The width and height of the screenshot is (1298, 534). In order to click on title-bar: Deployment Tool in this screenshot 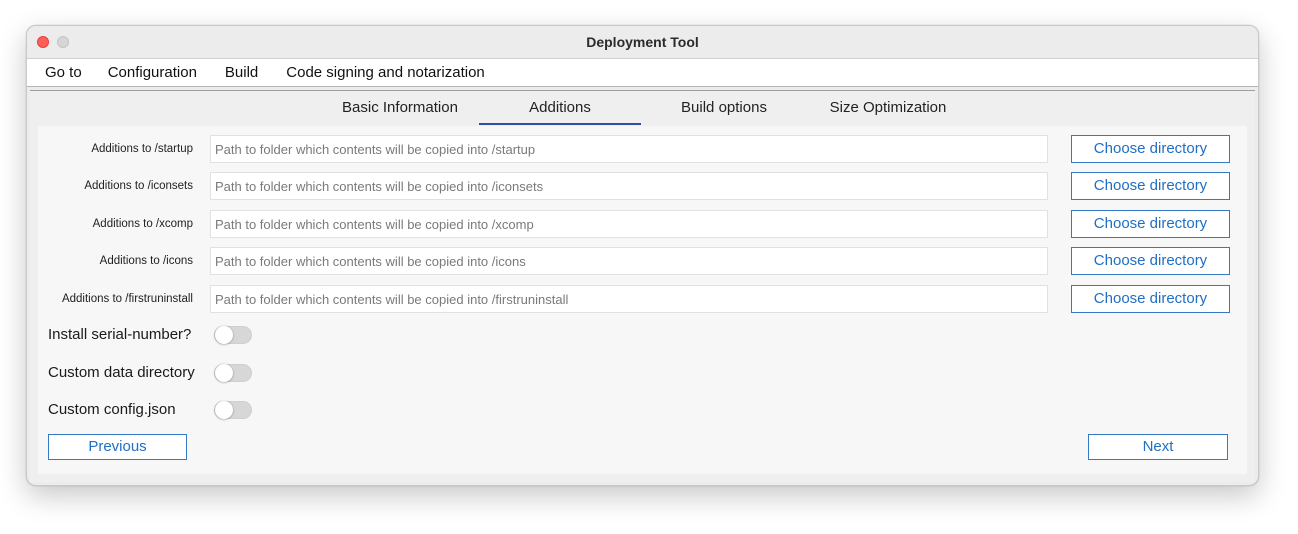, I will do `click(642, 42)`.